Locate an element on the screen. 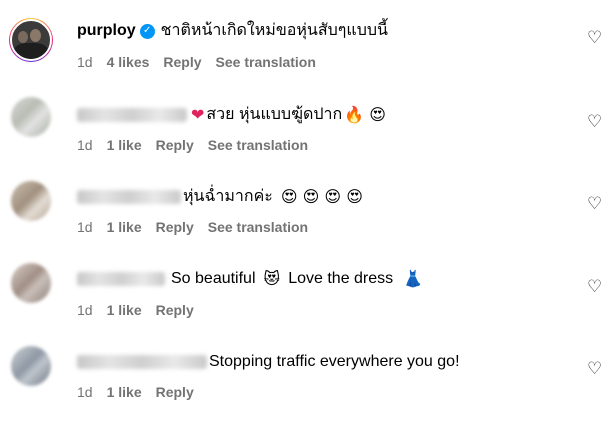  comment-text-2: Love the dress is located at coordinates (341, 278).